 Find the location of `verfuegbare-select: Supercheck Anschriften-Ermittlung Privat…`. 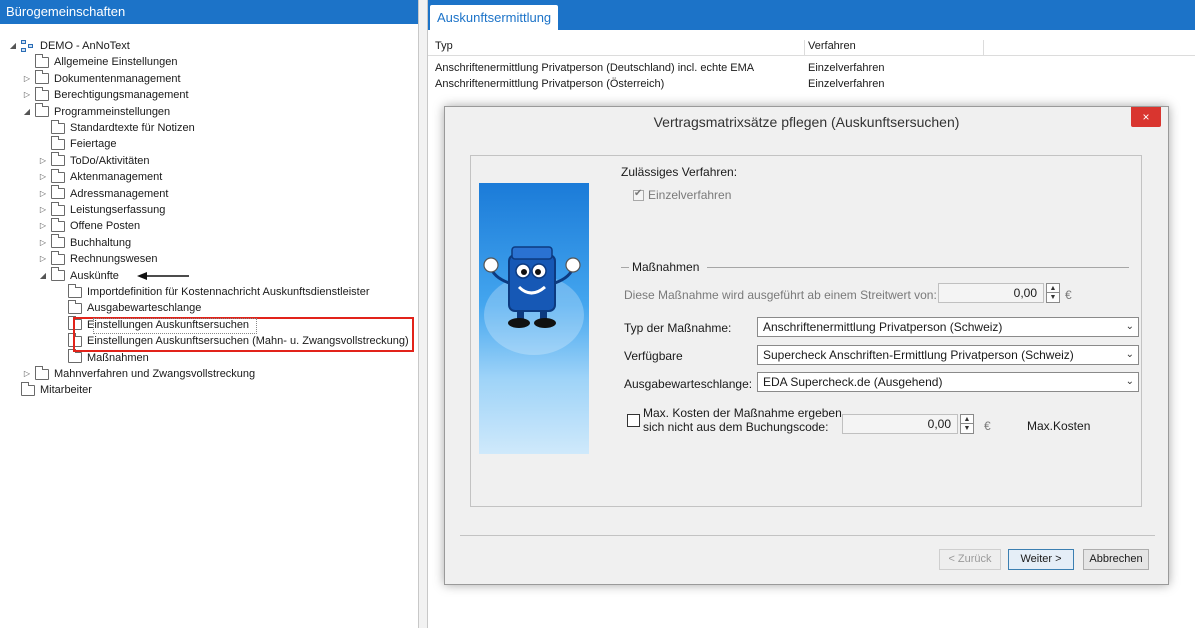

verfuegbare-select: Supercheck Anschriften-Ermittlung Privat… is located at coordinates (948, 355).